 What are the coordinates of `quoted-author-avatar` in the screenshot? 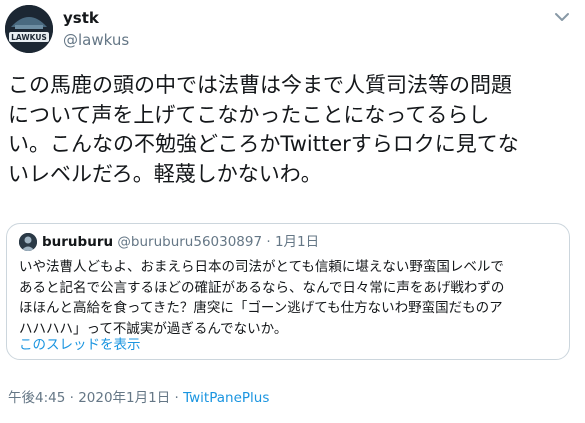 It's located at (28, 242).